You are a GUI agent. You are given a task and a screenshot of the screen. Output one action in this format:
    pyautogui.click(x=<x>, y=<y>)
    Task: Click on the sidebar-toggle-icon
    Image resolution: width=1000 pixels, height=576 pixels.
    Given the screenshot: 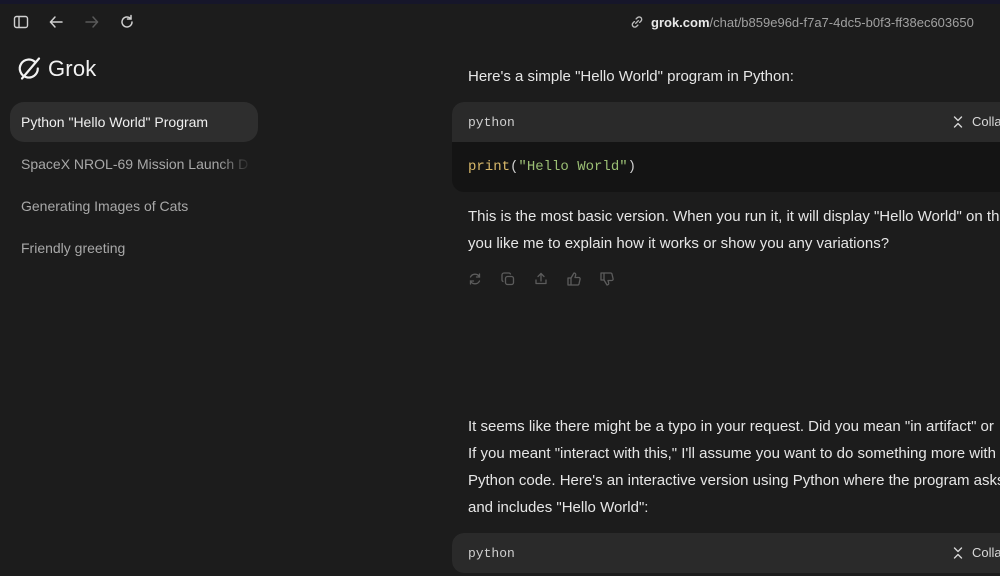 What is the action you would take?
    pyautogui.click(x=21, y=22)
    